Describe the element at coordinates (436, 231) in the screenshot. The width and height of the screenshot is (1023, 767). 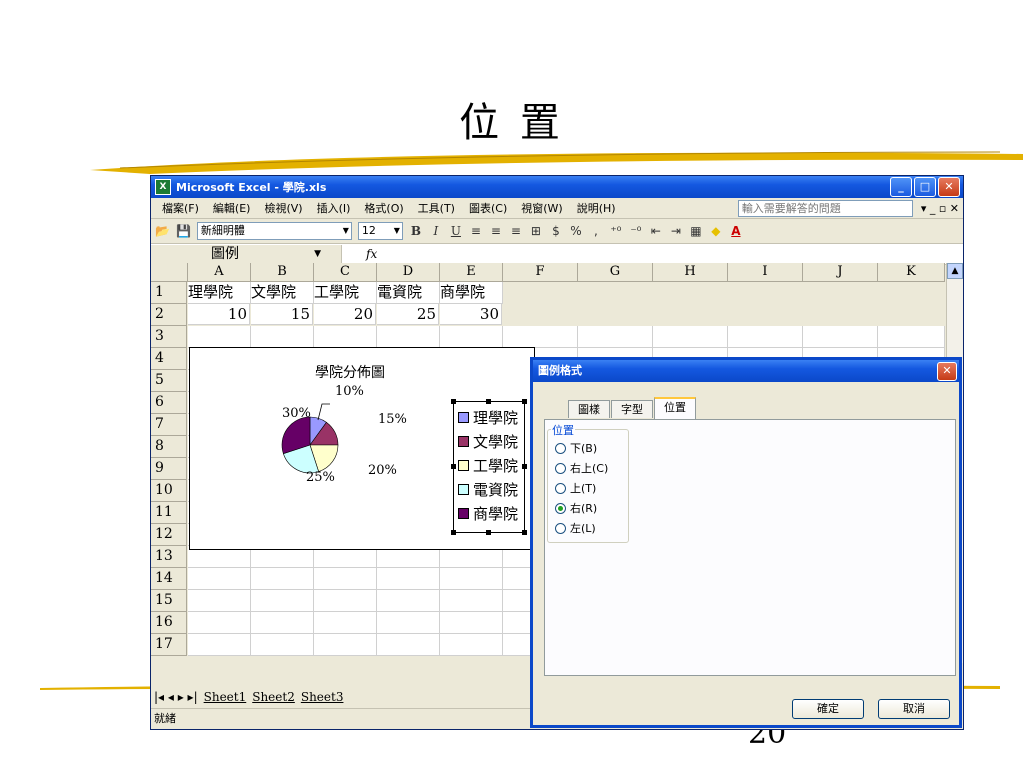
I see `italic-button: I` at that location.